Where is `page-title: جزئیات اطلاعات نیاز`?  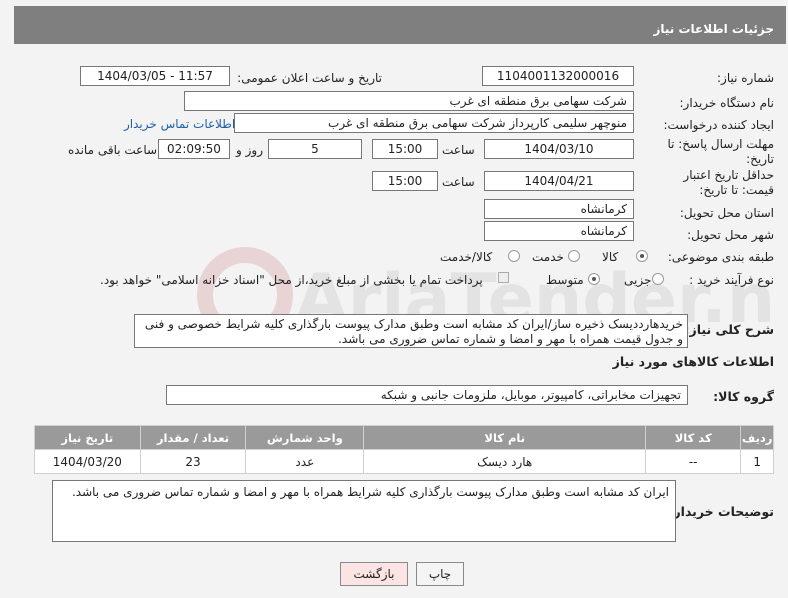 page-title: جزئیات اطلاعات نیاز is located at coordinates (400, 25).